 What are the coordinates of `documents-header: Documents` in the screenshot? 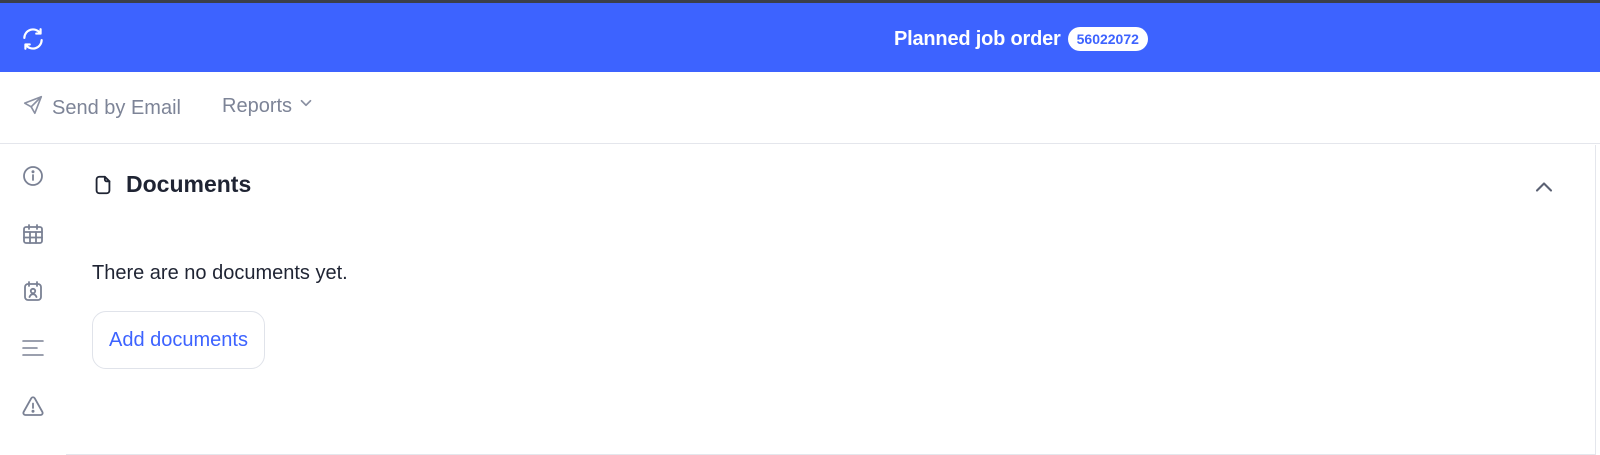 It's located at (171, 184).